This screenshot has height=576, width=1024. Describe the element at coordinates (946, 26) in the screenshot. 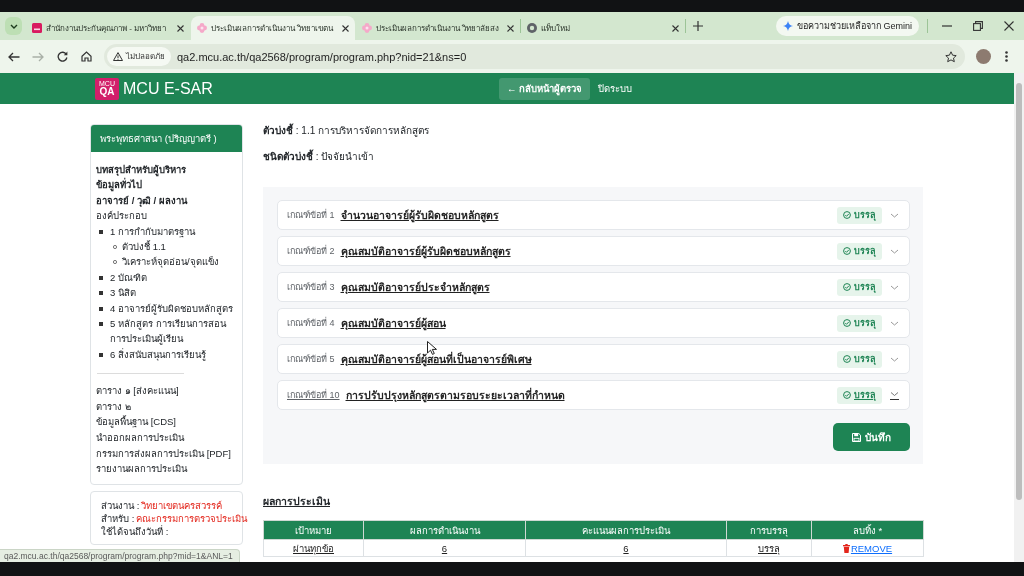

I see `minimize-icon` at that location.